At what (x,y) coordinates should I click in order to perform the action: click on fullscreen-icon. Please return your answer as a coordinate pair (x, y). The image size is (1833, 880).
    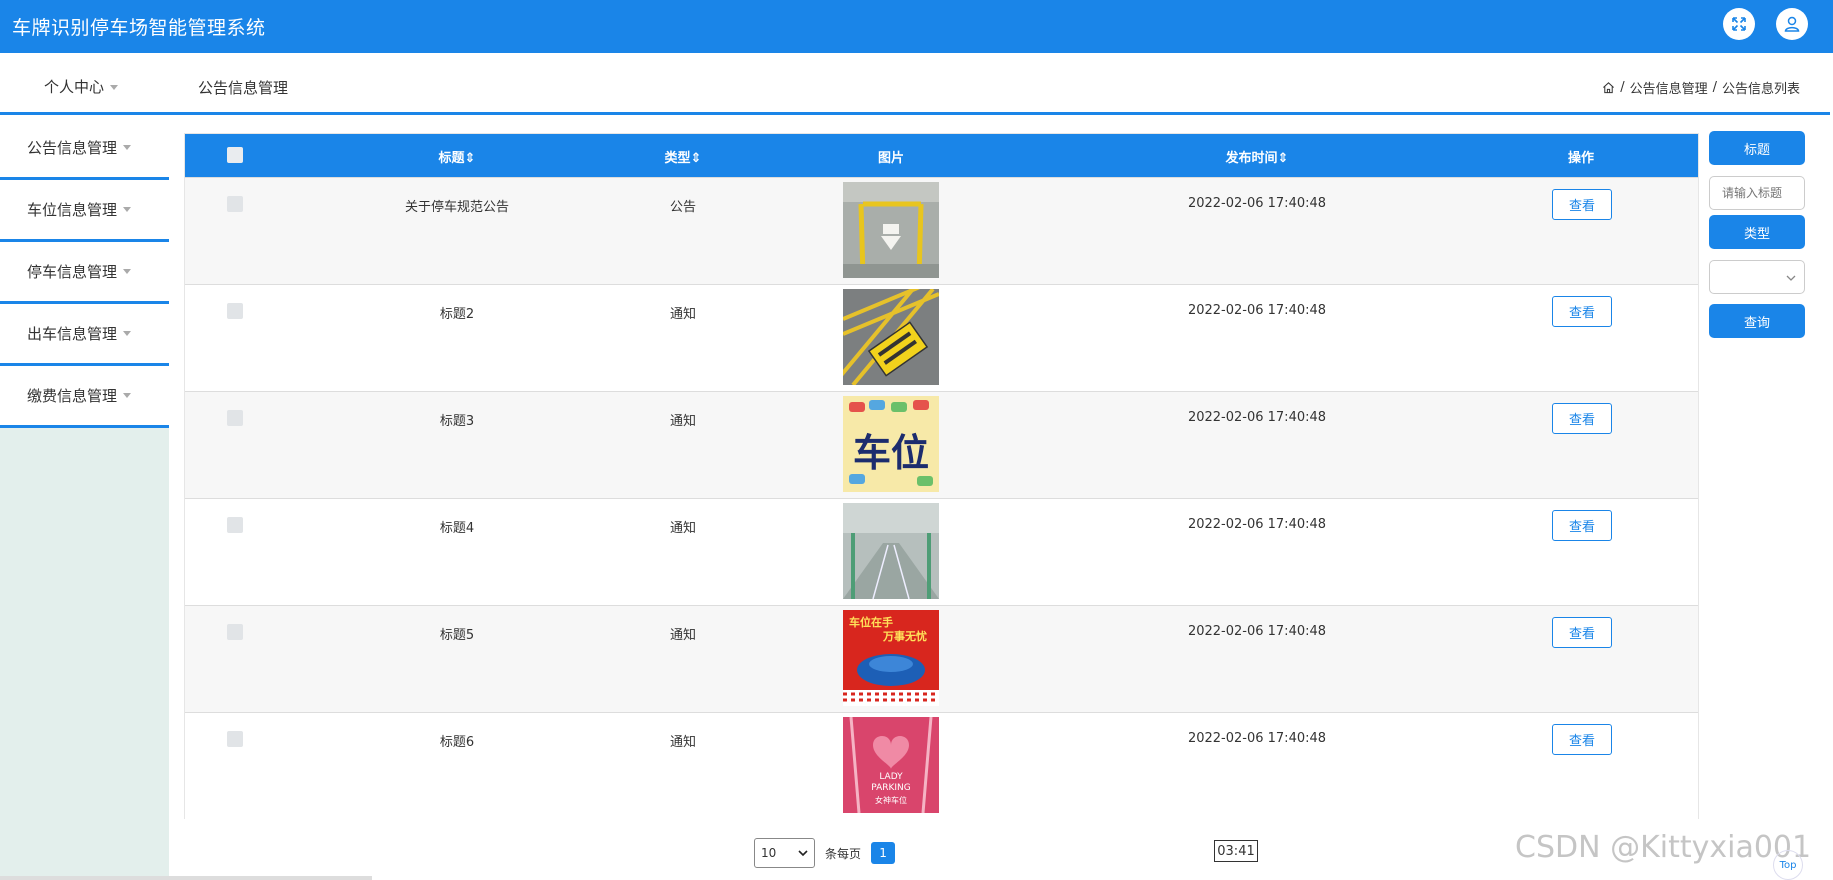
    Looking at the image, I should click on (1739, 24).